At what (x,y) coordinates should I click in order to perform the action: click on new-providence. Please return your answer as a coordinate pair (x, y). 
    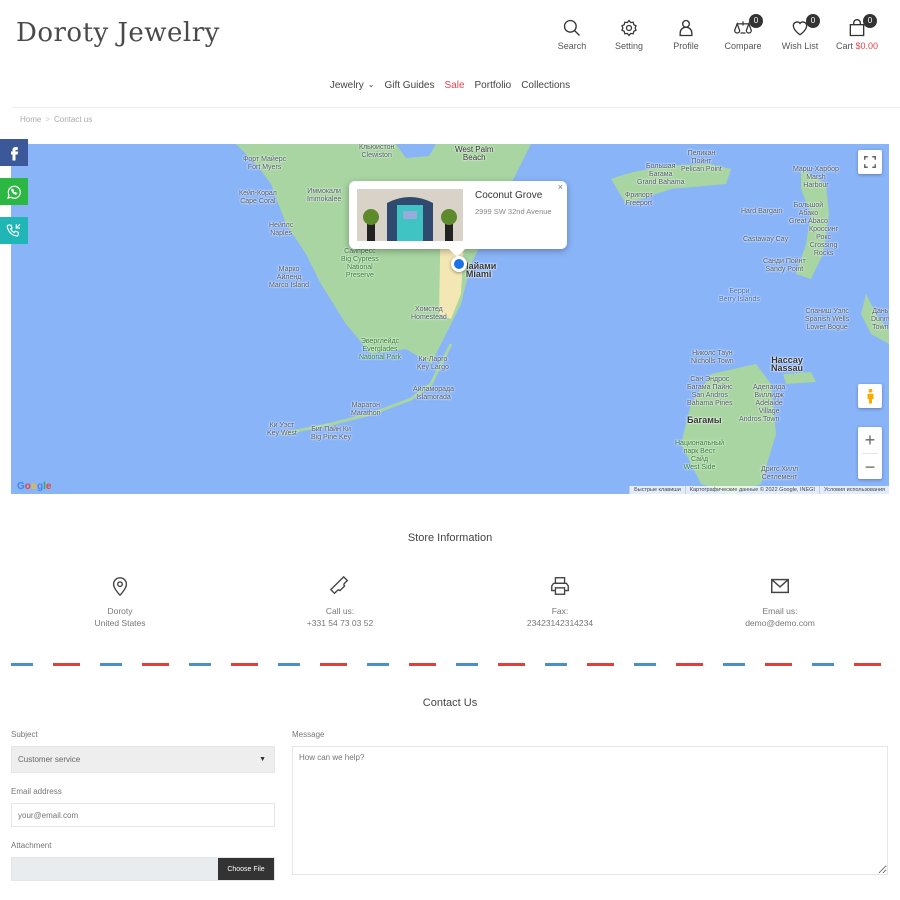
    Looking at the image, I should click on (799, 378).